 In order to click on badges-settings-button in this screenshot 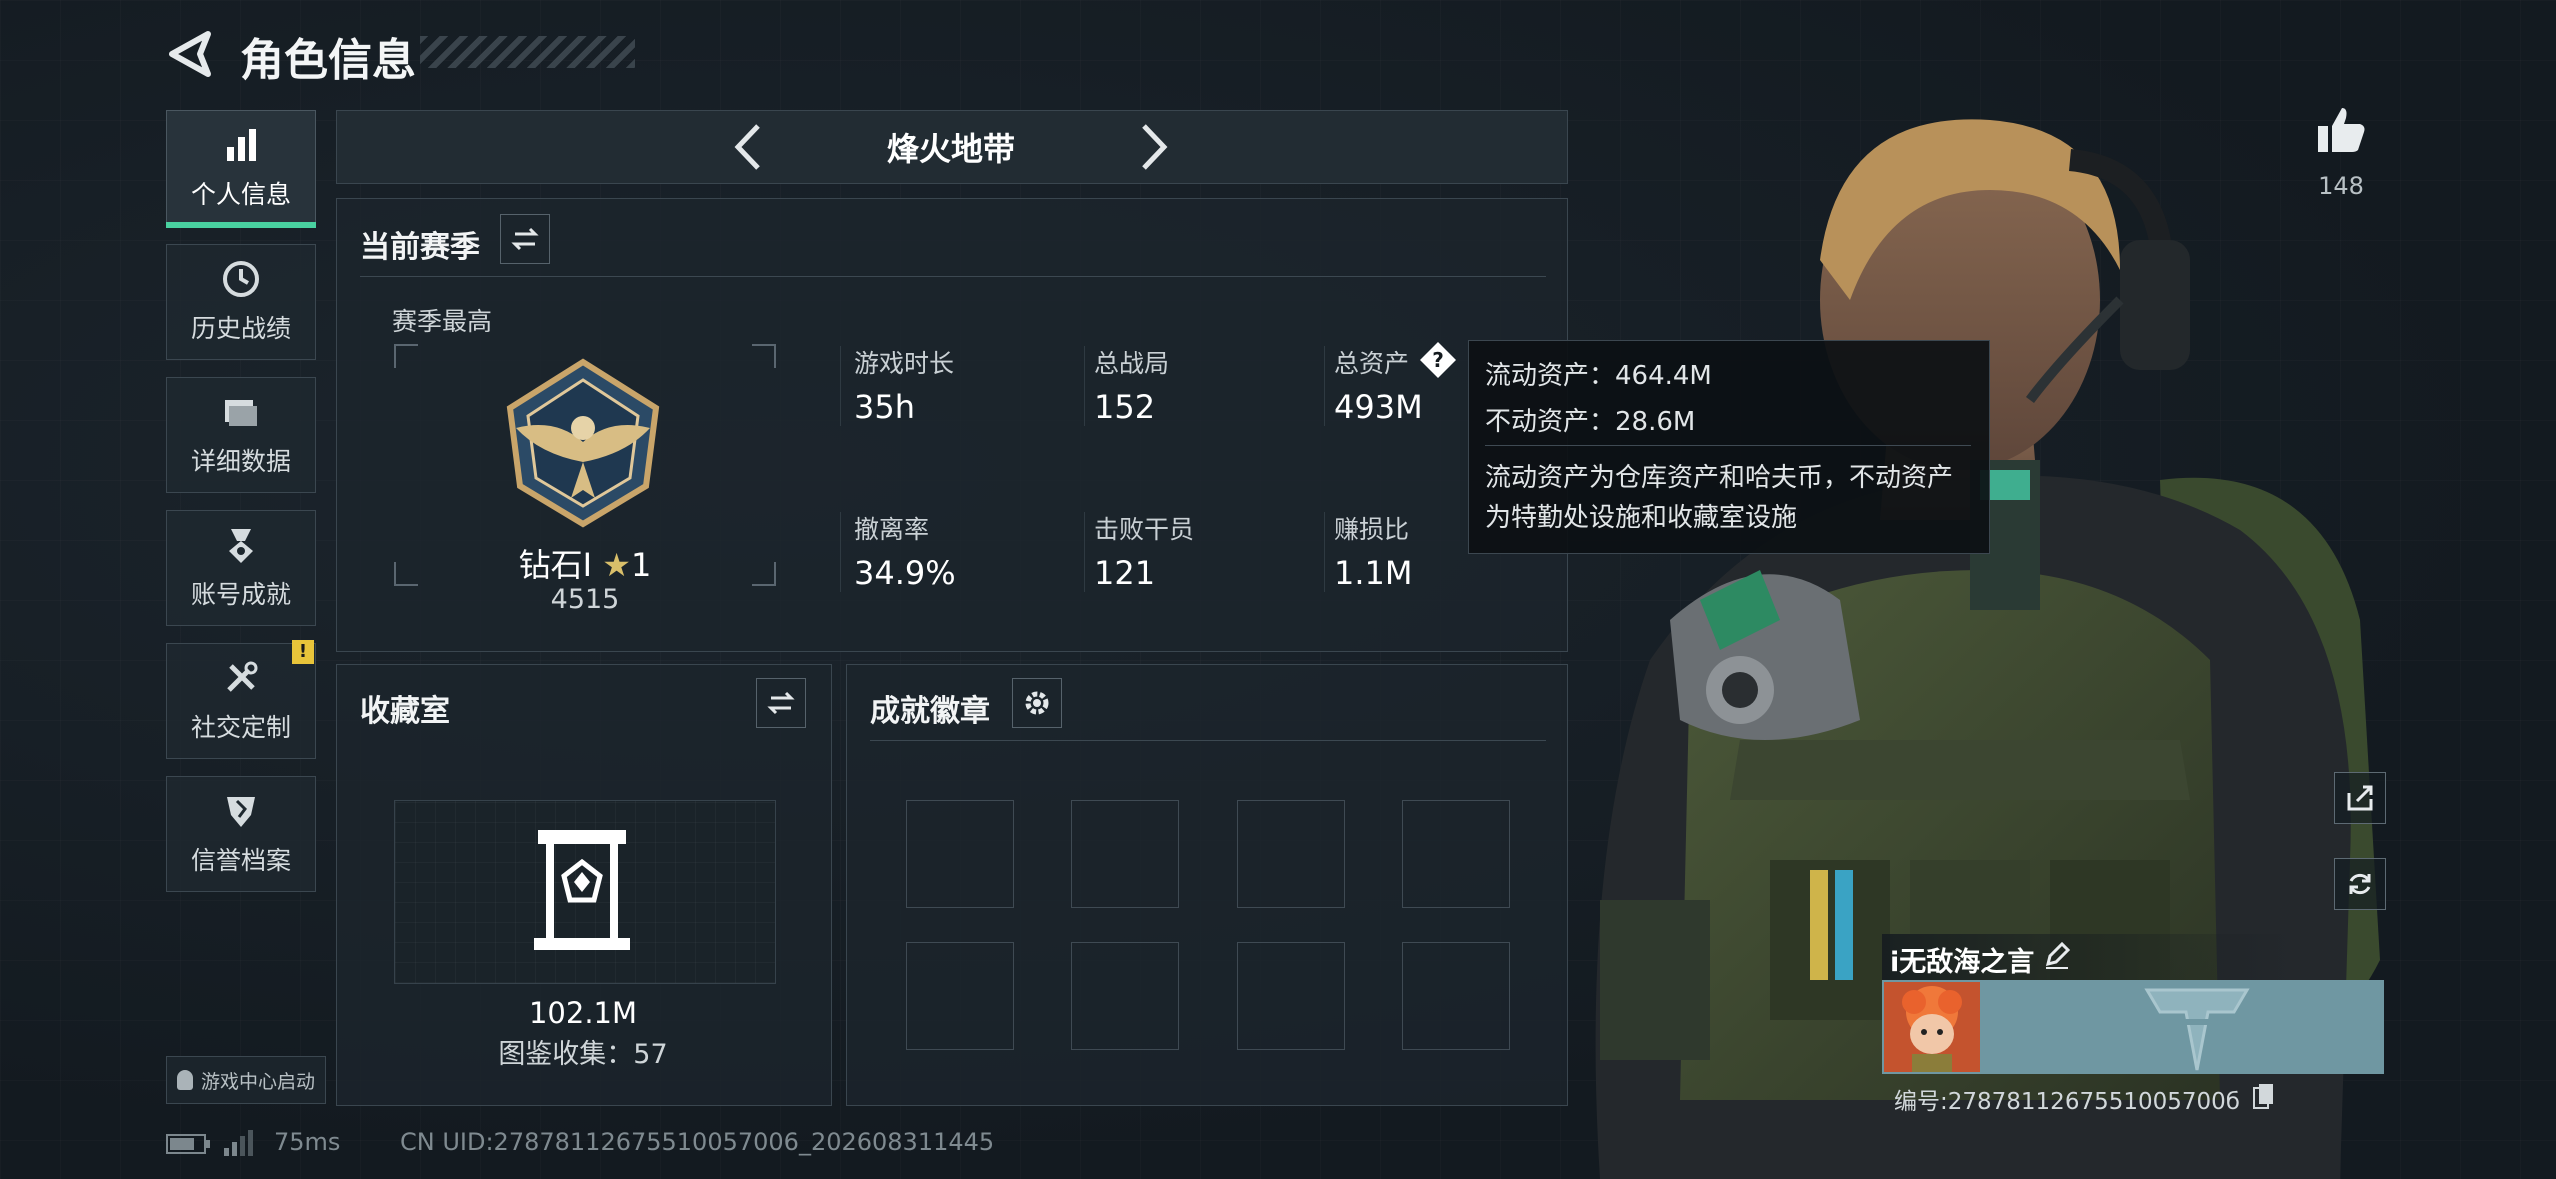, I will do `click(1037, 703)`.